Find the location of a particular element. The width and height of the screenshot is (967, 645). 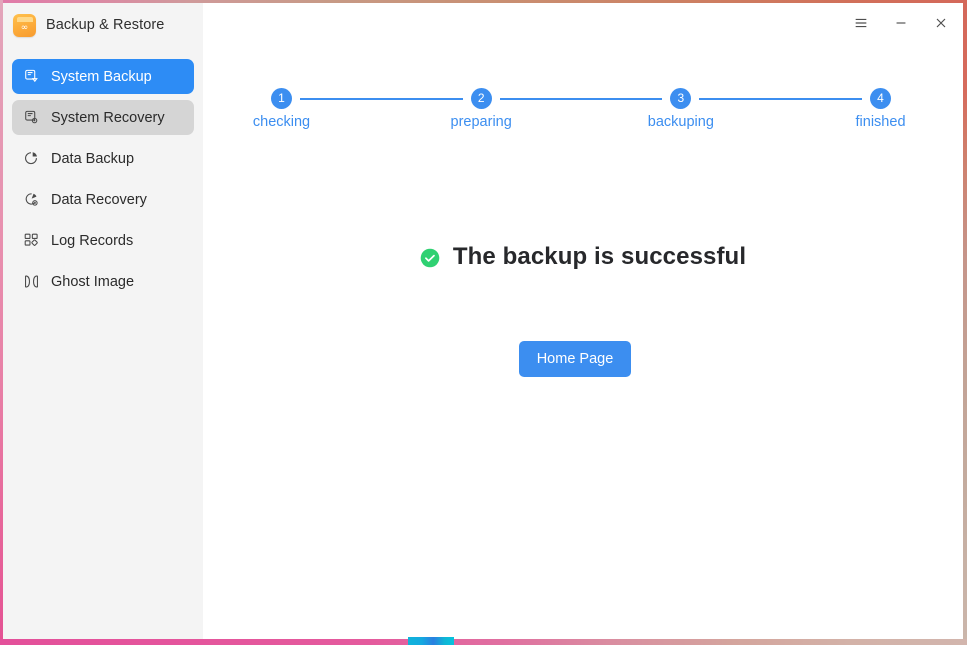

step-label: checking is located at coordinates (281, 122).